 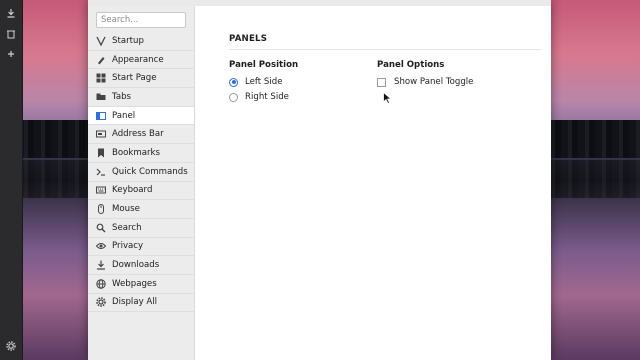 What do you see at coordinates (434, 82) in the screenshot?
I see `checkbox-label: Show Panel Toggle` at bounding box center [434, 82].